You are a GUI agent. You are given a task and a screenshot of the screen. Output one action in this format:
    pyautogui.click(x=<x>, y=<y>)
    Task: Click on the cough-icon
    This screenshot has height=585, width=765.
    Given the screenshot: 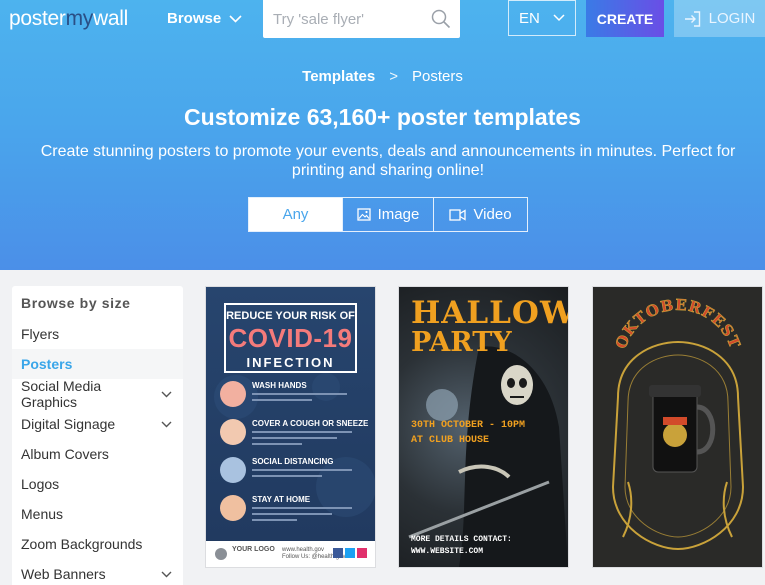 What is the action you would take?
    pyautogui.click(x=233, y=432)
    